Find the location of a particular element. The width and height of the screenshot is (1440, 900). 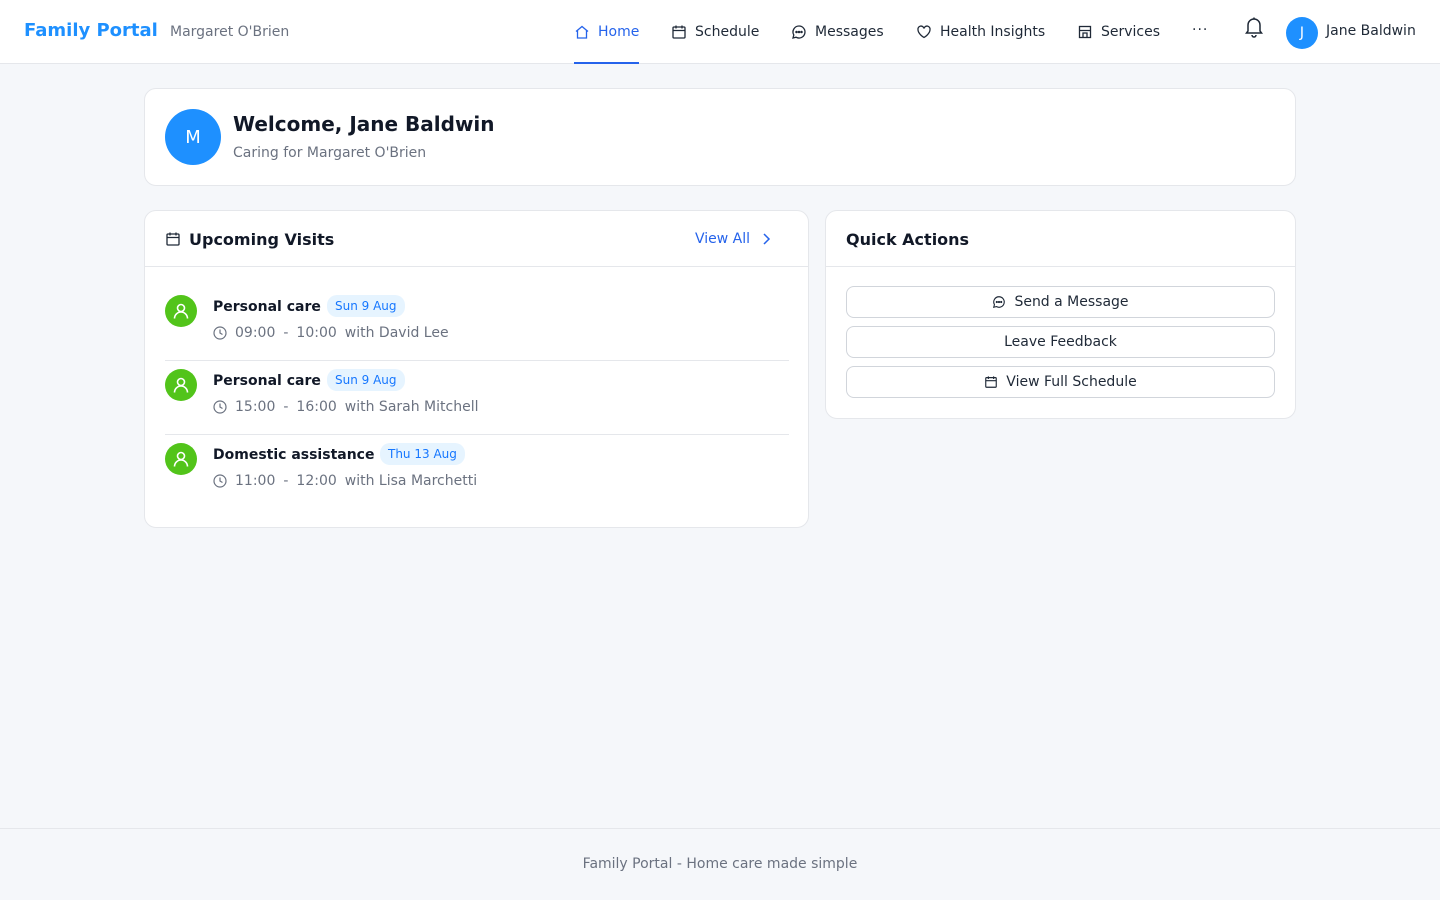

nav-health-insights-label: Health Insights is located at coordinates (993, 32).